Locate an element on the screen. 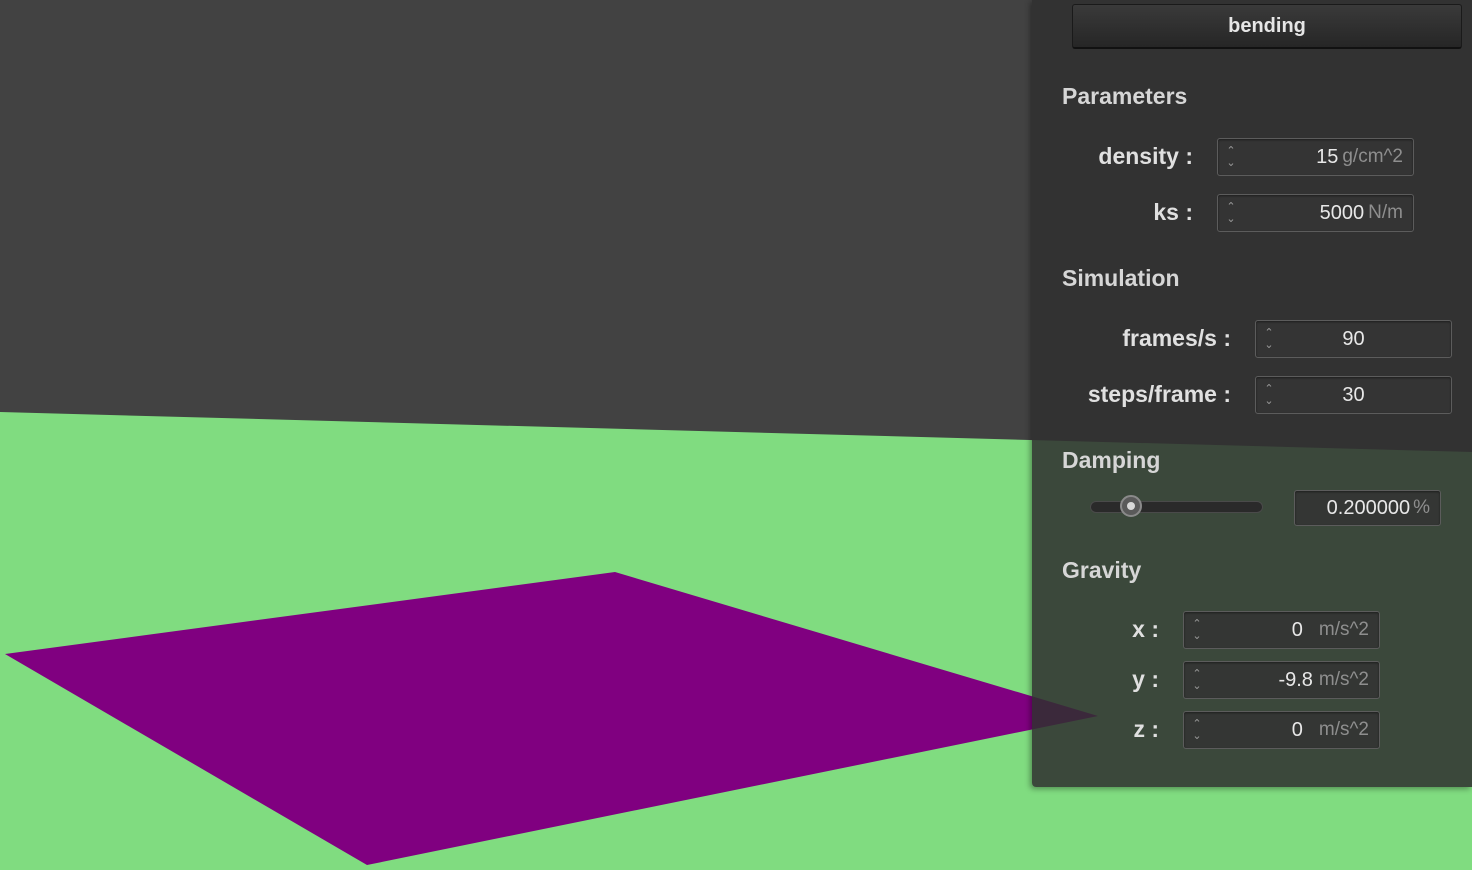 This screenshot has width=1472, height=870. density-unit: g/cm^2 is located at coordinates (1372, 156).